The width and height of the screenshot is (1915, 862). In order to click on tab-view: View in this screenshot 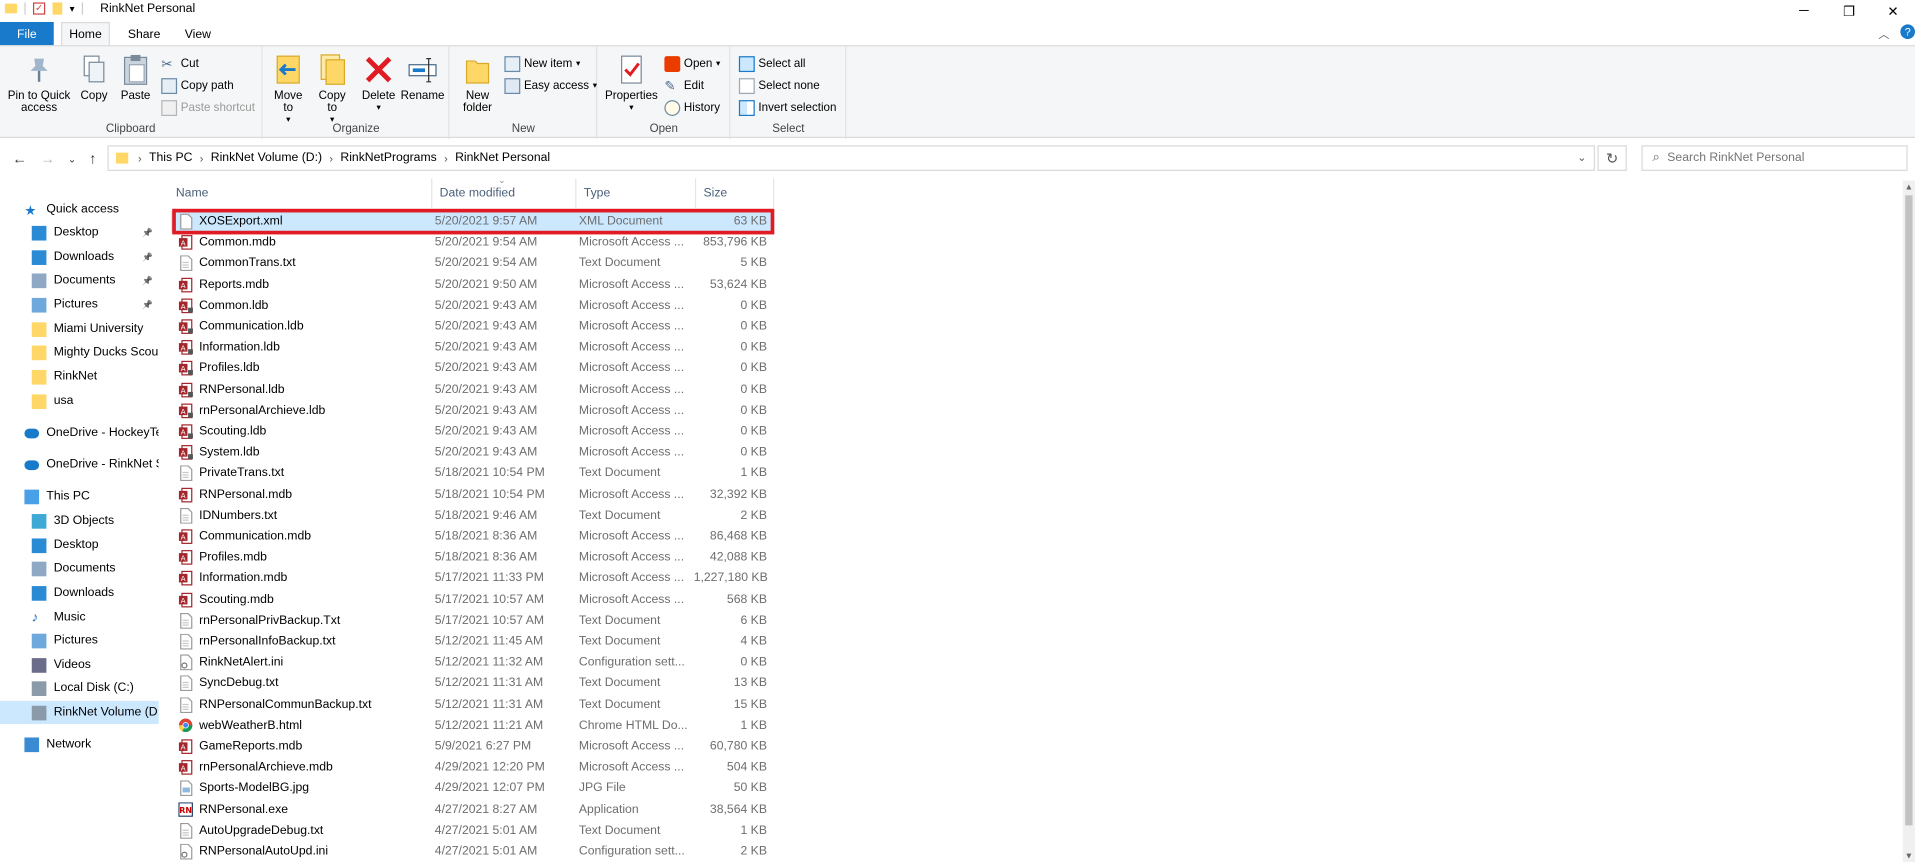, I will do `click(197, 34)`.